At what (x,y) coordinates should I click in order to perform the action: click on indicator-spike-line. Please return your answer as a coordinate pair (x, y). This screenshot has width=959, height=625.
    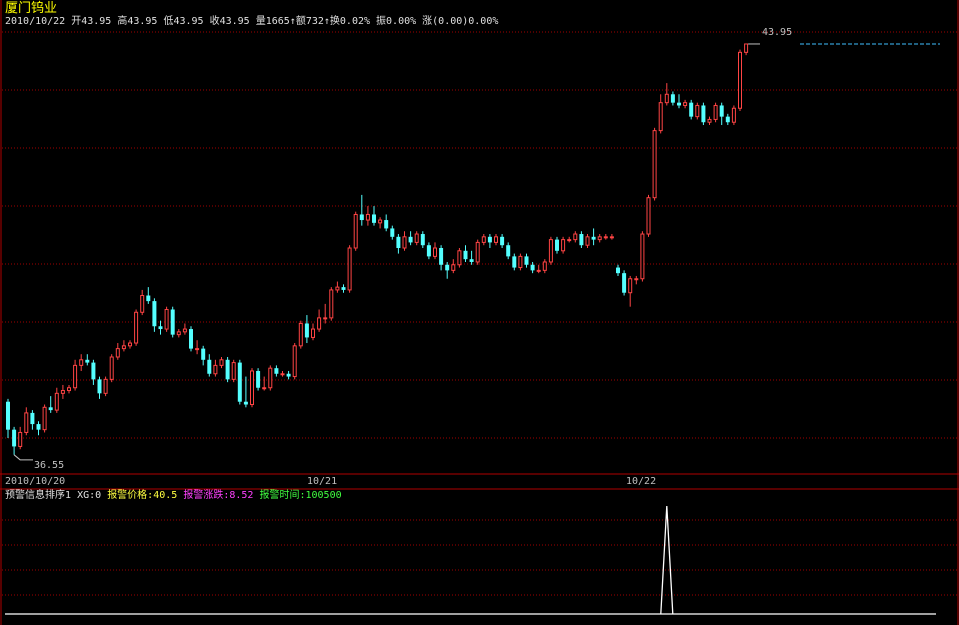
    Looking at the image, I should click on (667, 560).